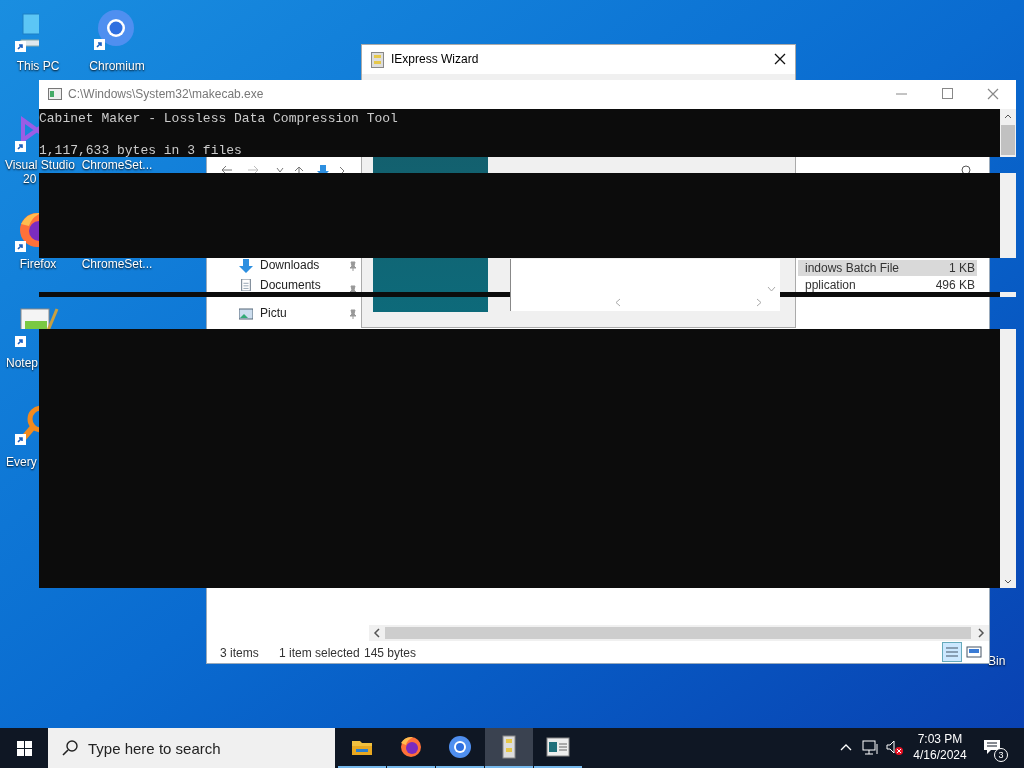 This screenshot has width=1024, height=768. What do you see at coordinates (974, 652) in the screenshot?
I see `thumbnail-view-icon` at bounding box center [974, 652].